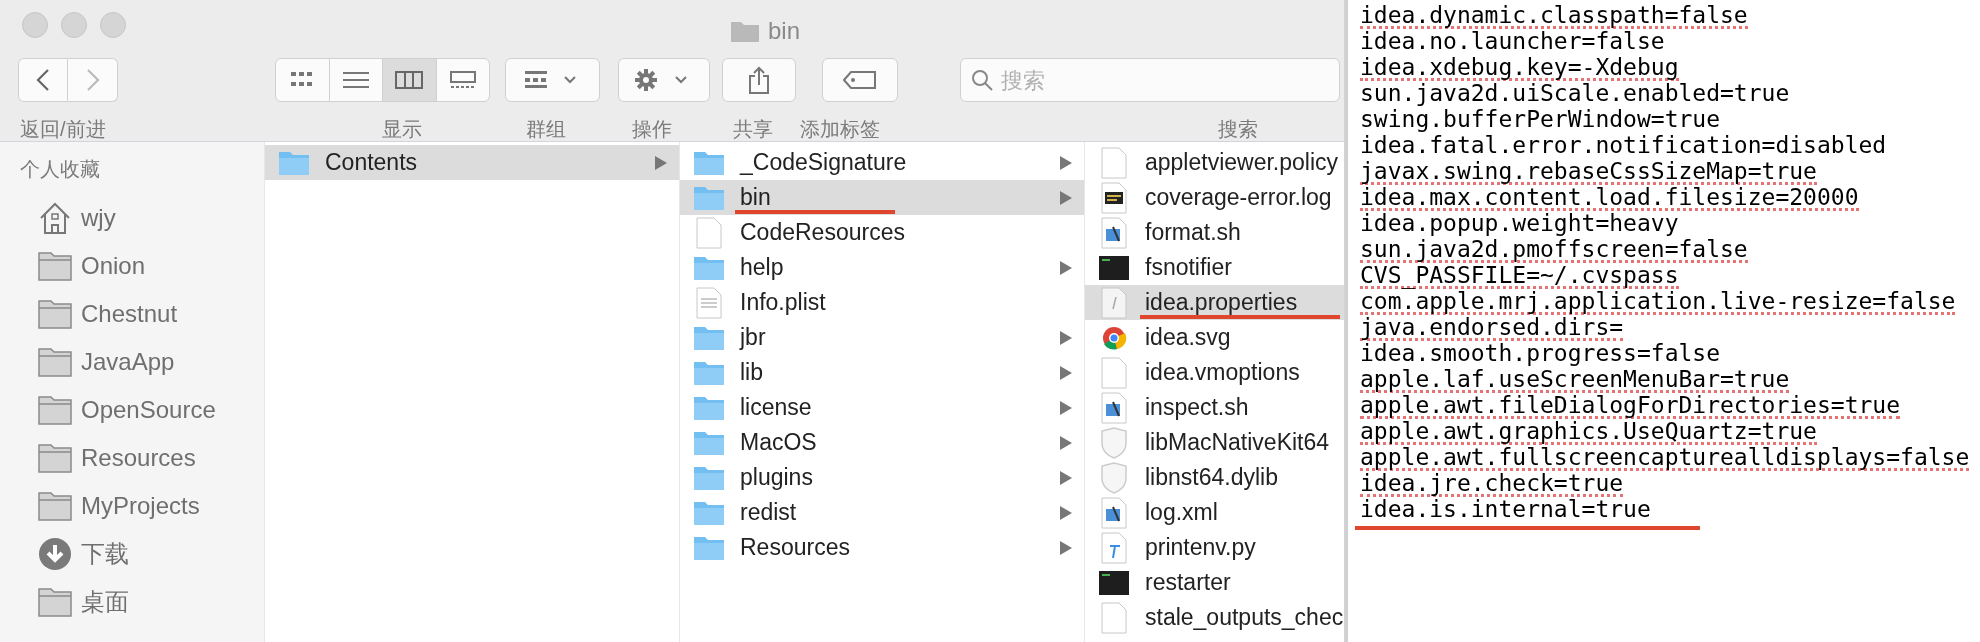 The width and height of the screenshot is (1980, 642). What do you see at coordinates (1214, 477) in the screenshot?
I see `file-row: libnst64.dylib` at bounding box center [1214, 477].